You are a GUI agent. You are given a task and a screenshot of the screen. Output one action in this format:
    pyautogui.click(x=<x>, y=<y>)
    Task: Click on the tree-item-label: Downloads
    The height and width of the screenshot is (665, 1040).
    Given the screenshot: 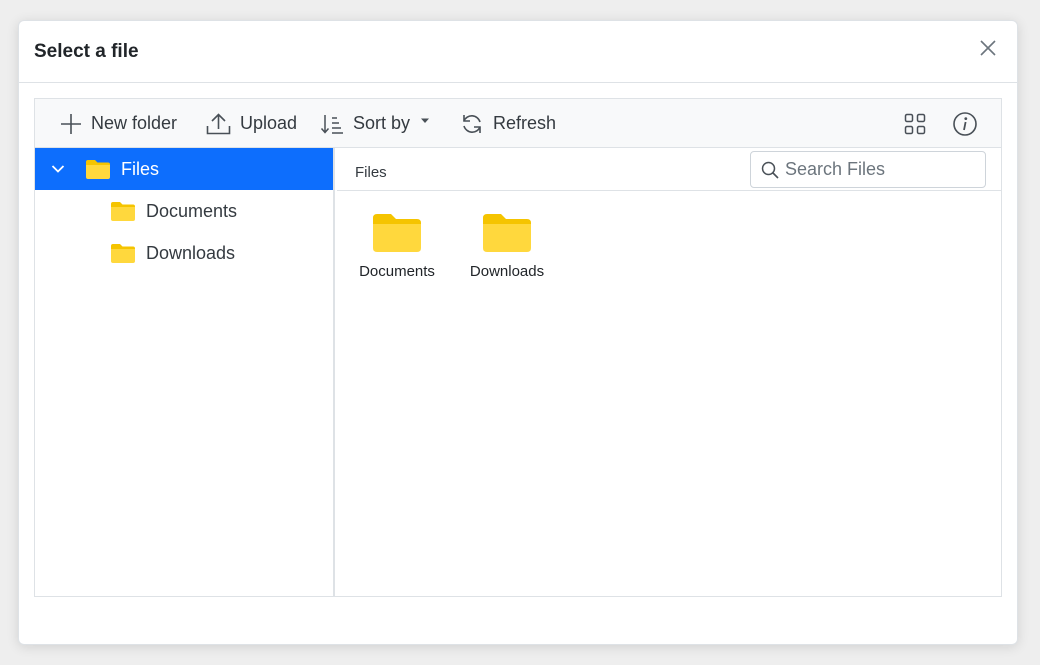 What is the action you would take?
    pyautogui.click(x=191, y=252)
    